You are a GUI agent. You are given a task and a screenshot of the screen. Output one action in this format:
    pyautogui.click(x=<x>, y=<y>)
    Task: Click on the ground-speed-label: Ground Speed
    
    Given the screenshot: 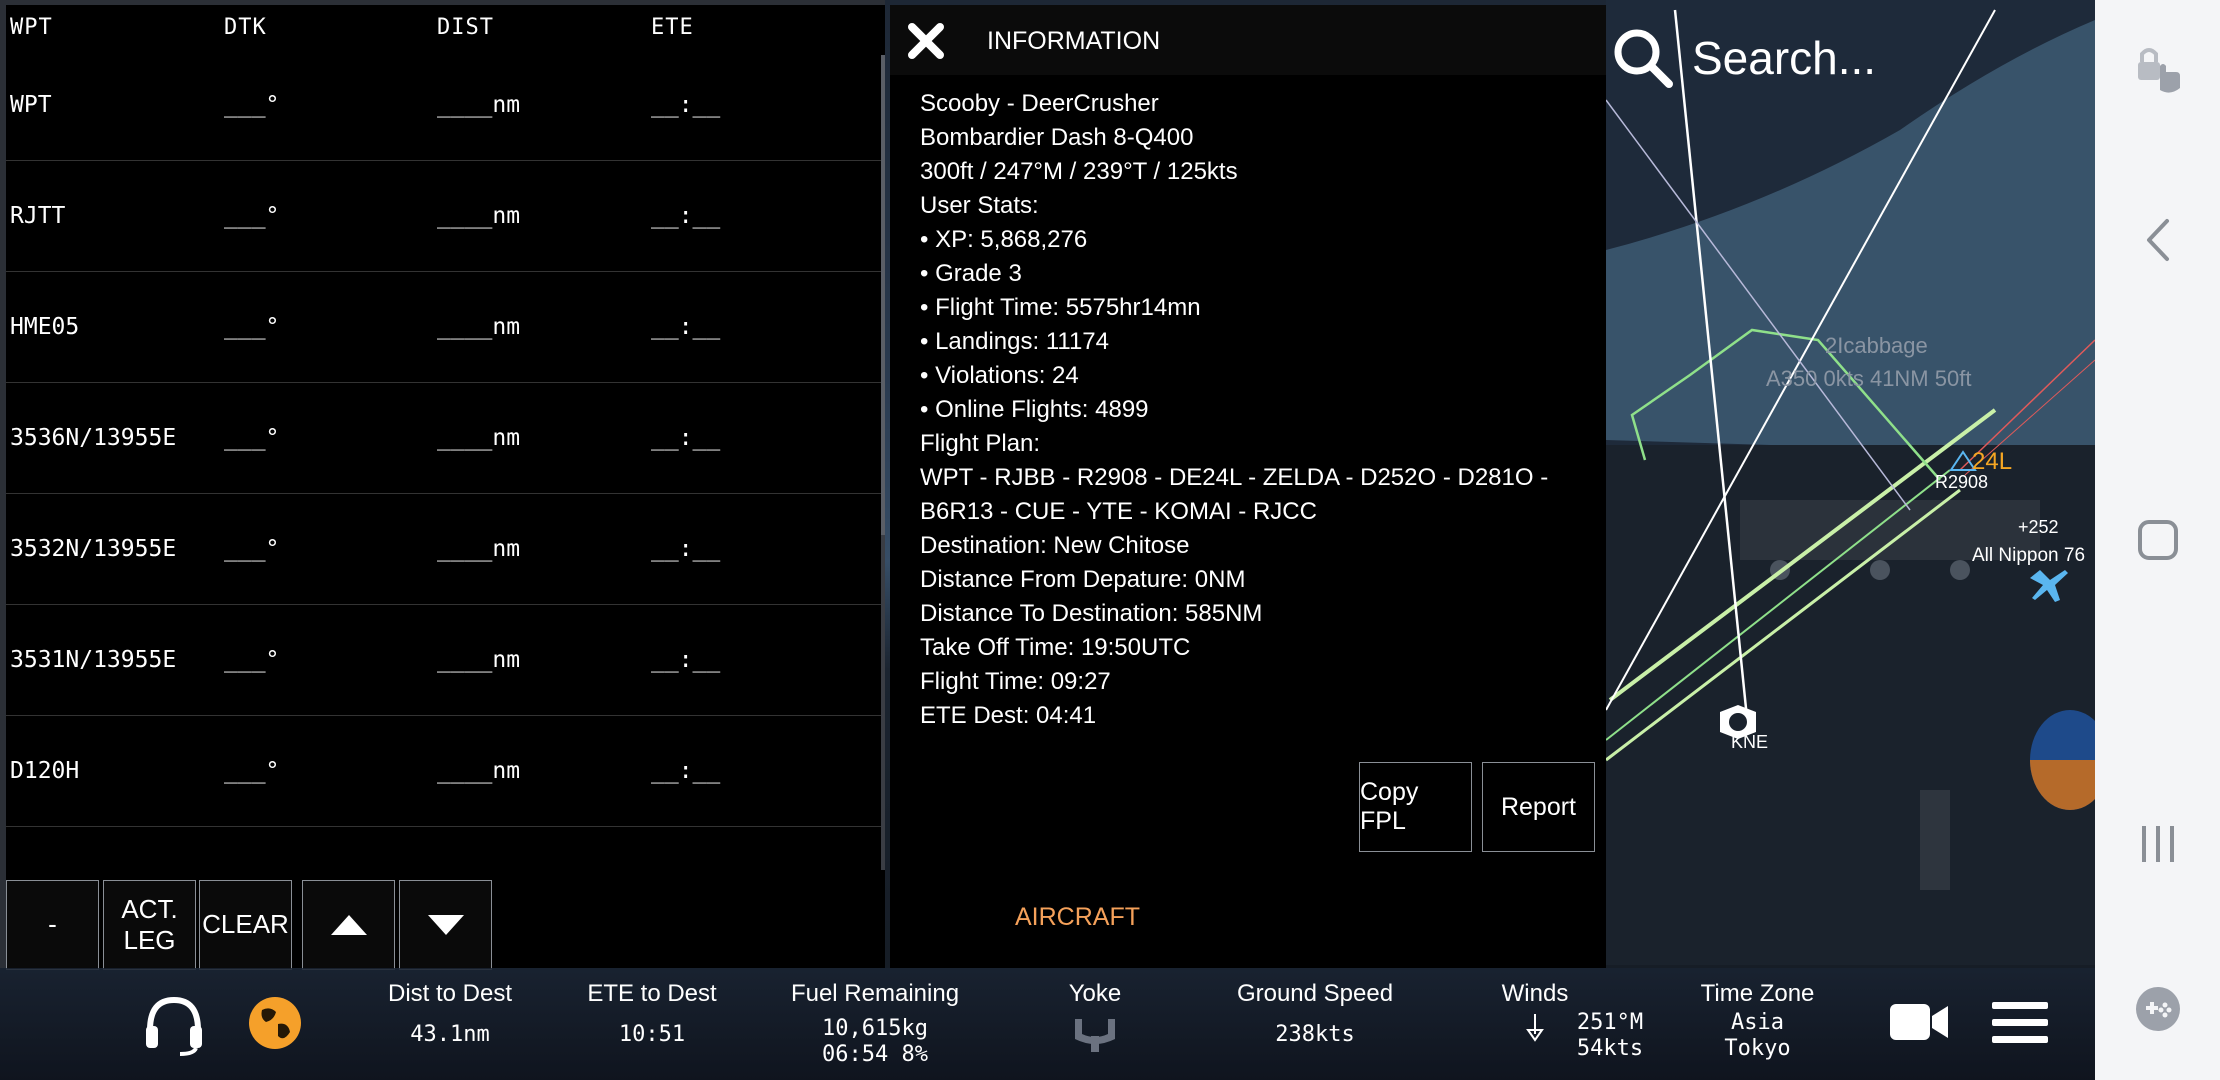 What is the action you would take?
    pyautogui.click(x=1315, y=993)
    